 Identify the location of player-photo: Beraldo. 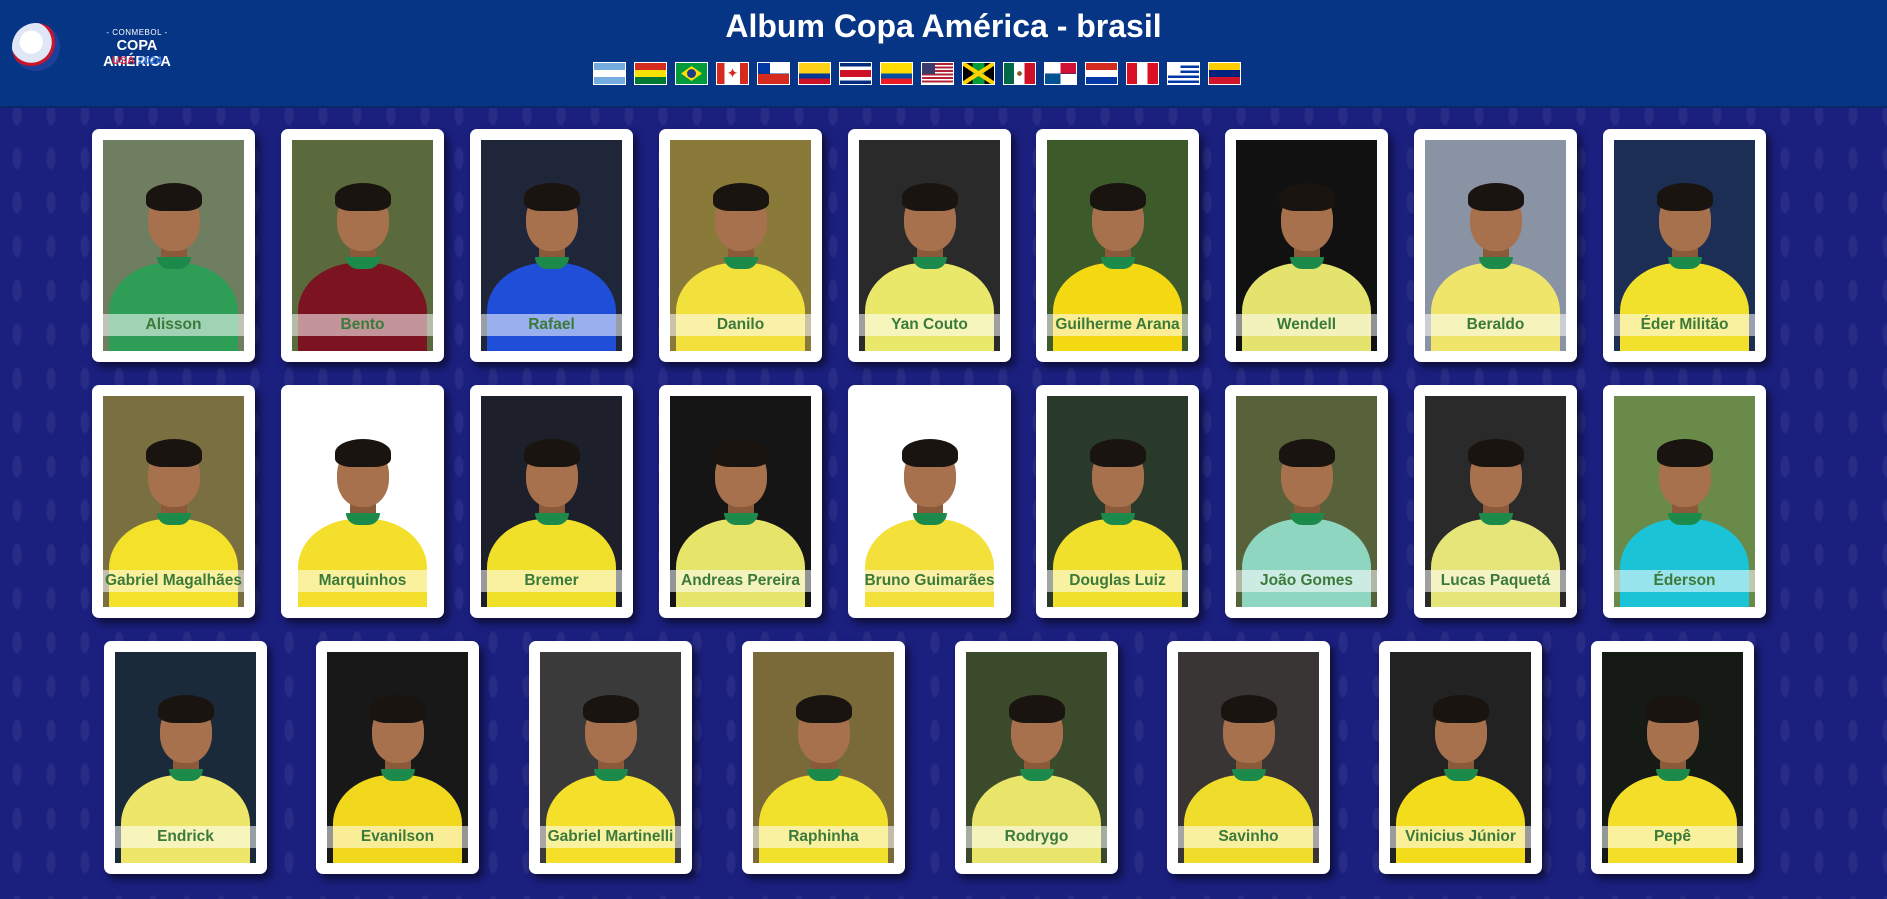
(1495, 245).